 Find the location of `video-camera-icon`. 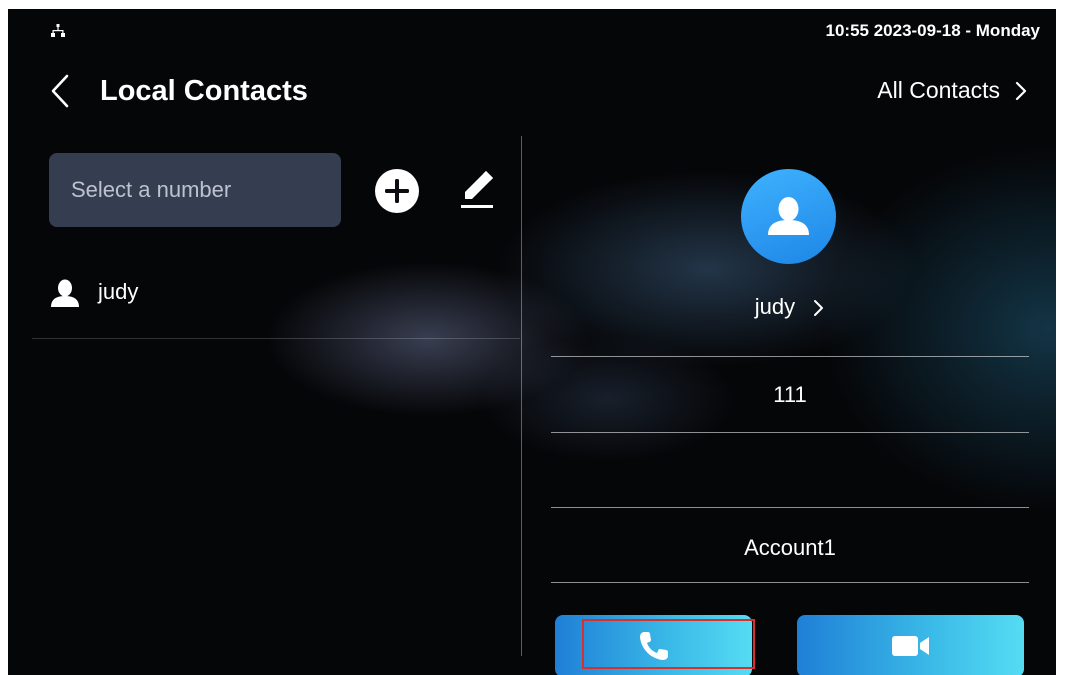

video-camera-icon is located at coordinates (910, 646).